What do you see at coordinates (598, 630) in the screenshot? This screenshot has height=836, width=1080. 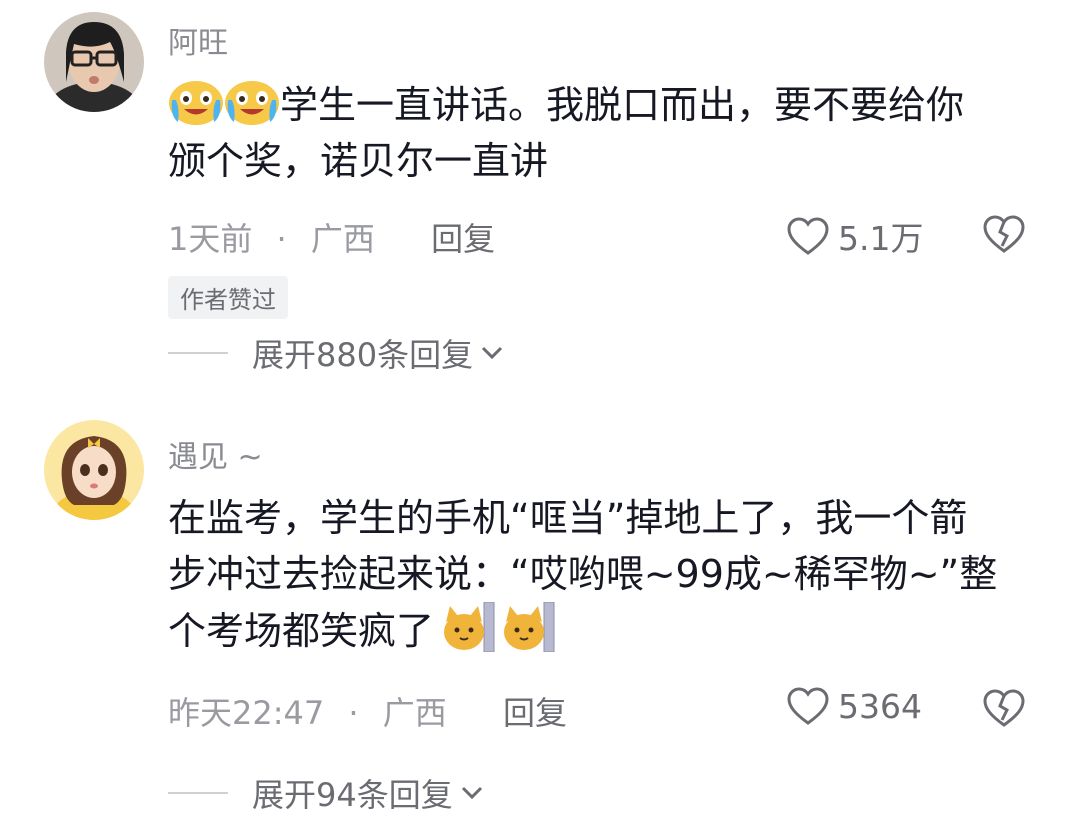 I see `comment-line: 个考场都笑疯了` at bounding box center [598, 630].